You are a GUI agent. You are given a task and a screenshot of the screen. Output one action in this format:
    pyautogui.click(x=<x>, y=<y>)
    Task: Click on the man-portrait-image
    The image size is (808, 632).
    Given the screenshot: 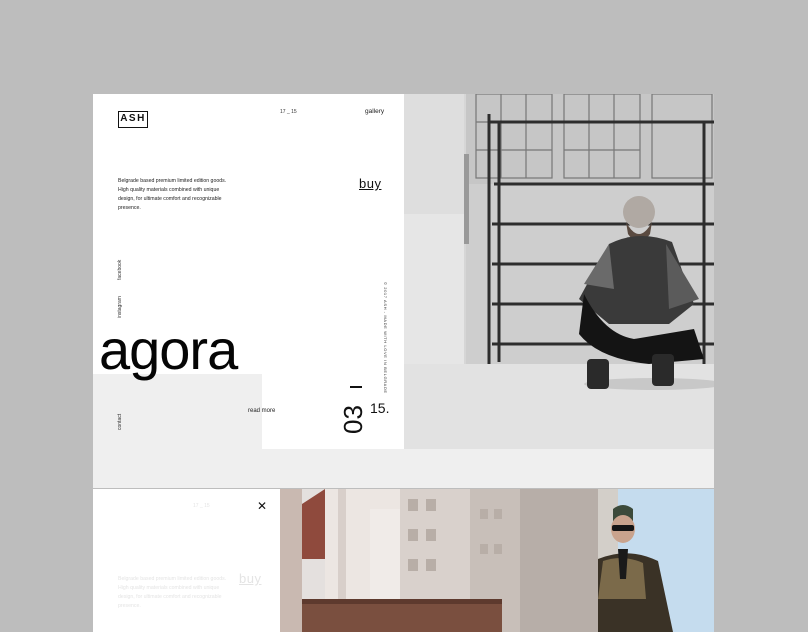 What is the action you would take?
    pyautogui.click(x=656, y=560)
    